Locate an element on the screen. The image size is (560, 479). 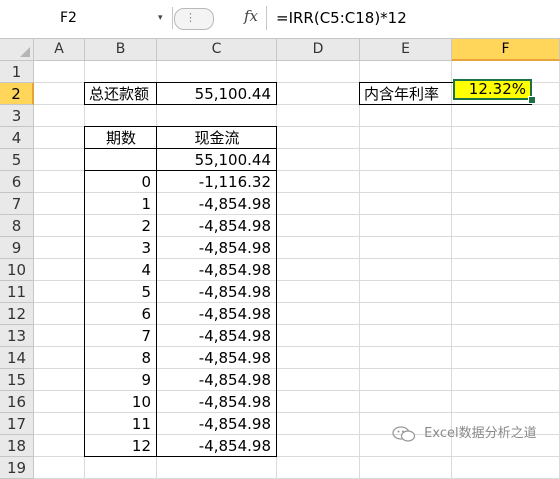
table-row-period: 10 is located at coordinates (121, 402).